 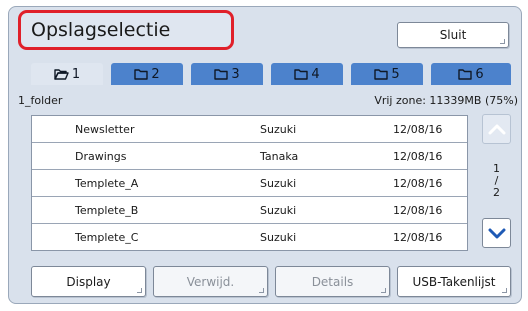 I want to click on scroll-up-button, so click(x=496, y=129).